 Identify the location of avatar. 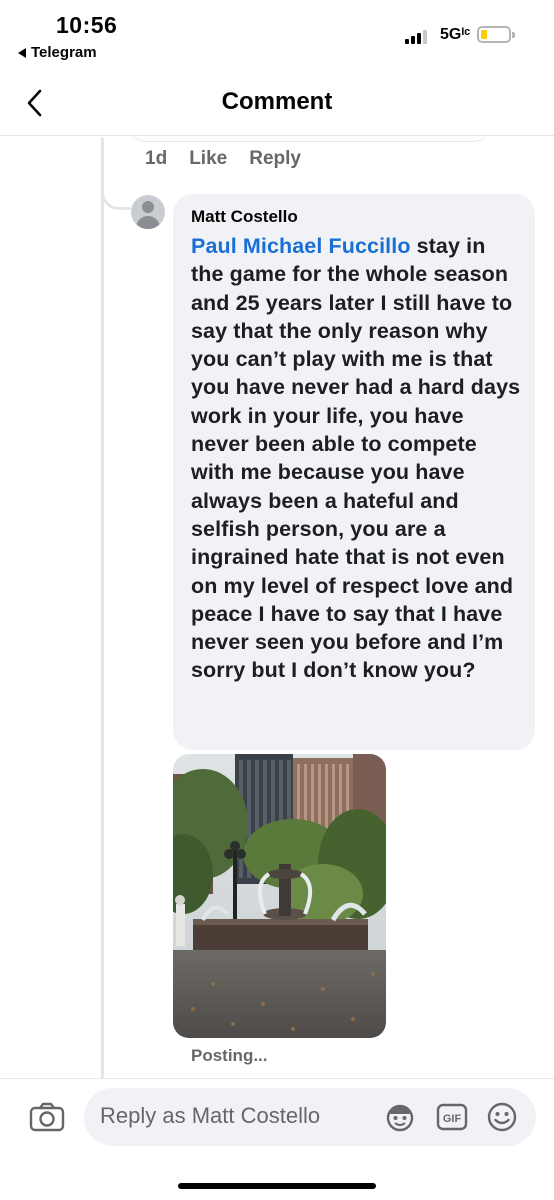
(148, 212).